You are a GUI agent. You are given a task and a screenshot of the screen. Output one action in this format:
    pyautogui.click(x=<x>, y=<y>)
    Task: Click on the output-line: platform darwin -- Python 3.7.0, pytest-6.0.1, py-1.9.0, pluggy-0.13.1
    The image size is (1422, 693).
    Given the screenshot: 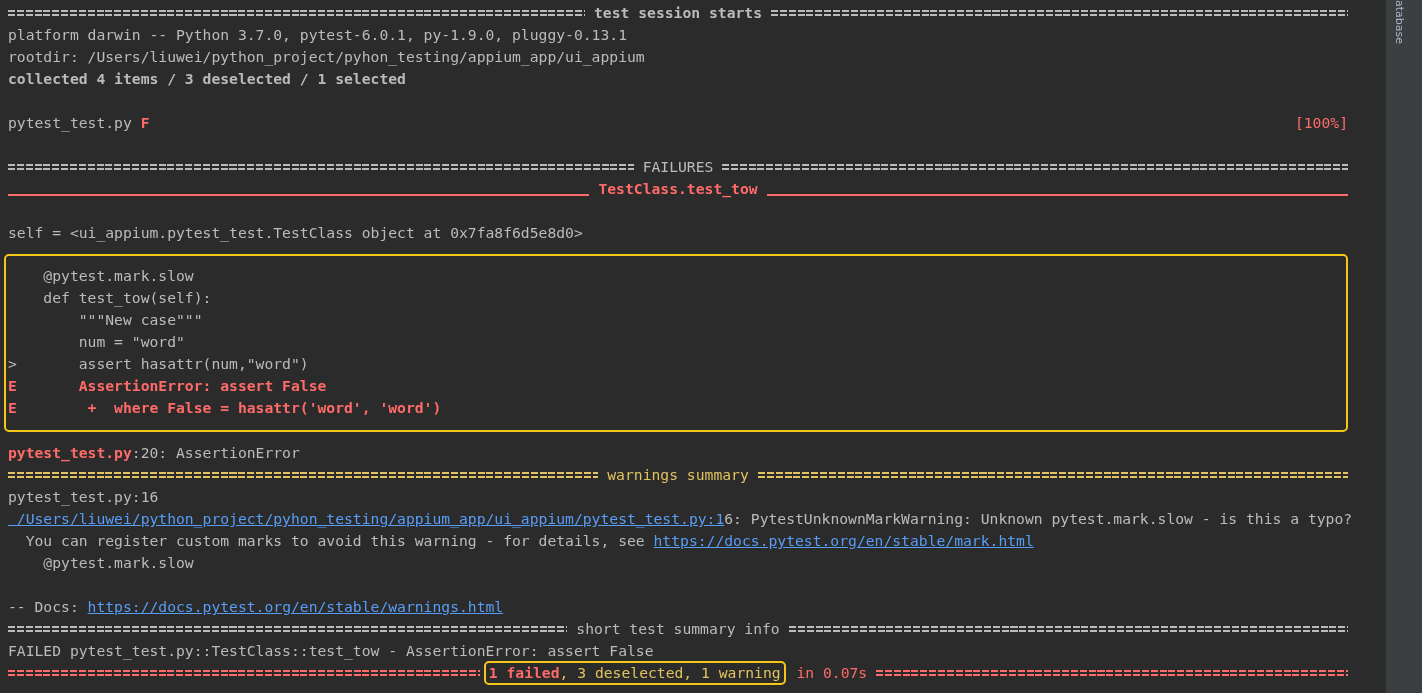 What is the action you would take?
    pyautogui.click(x=317, y=35)
    